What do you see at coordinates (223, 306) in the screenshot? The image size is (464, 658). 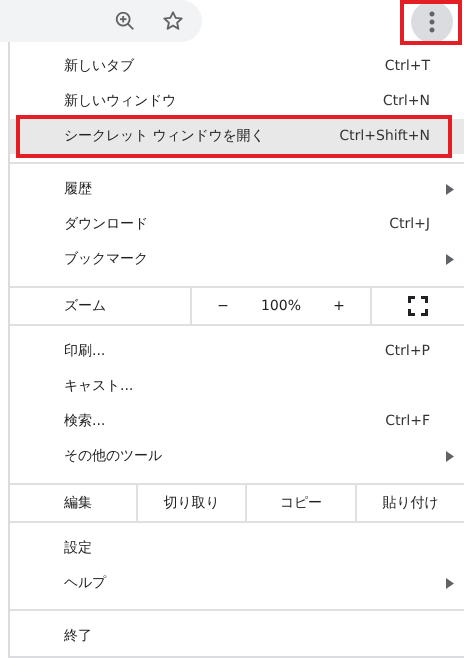 I see `zoom-out-button: −` at bounding box center [223, 306].